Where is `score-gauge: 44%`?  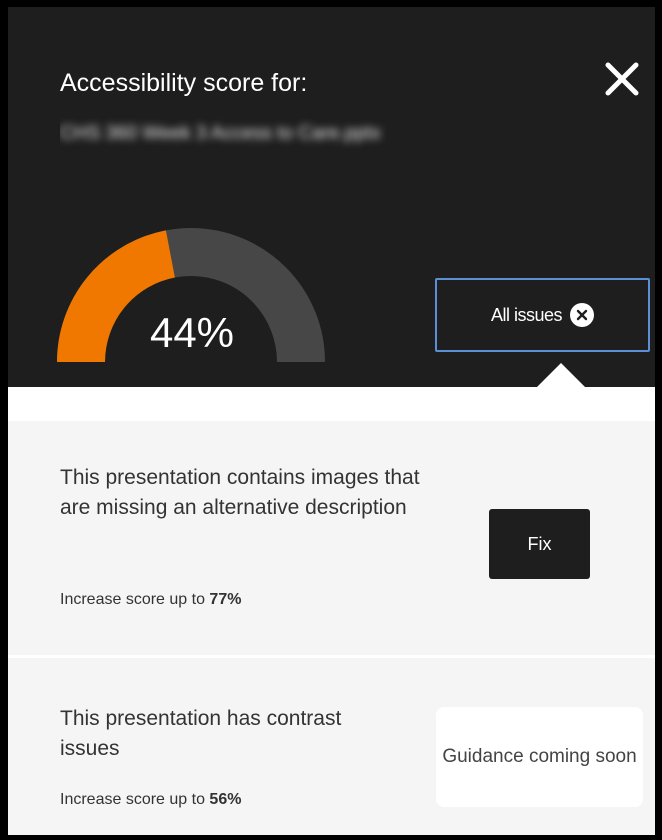 score-gauge: 44% is located at coordinates (191, 287).